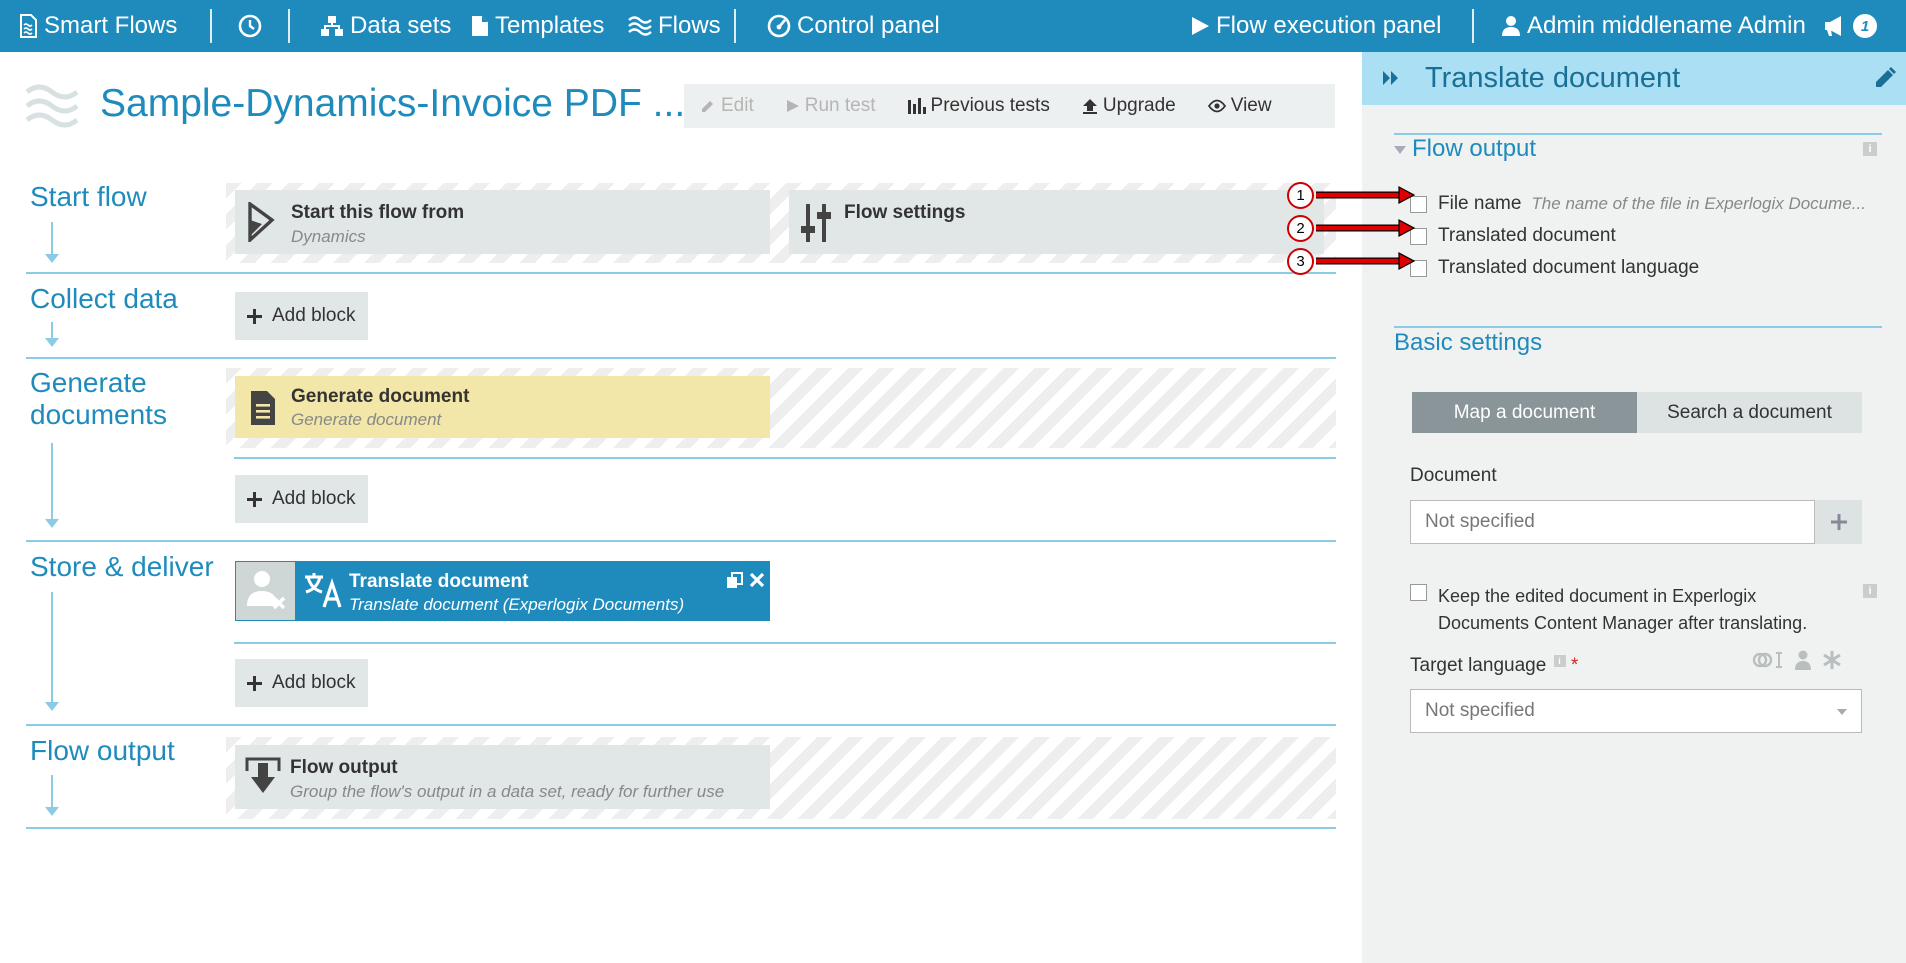 The image size is (1906, 963). Describe the element at coordinates (502, 222) in the screenshot. I see `start-trigger-block: Start this flow from Dynamics` at that location.